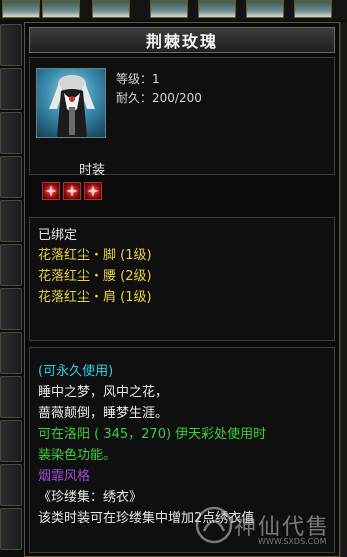 The width and height of the screenshot is (347, 557). Describe the element at coordinates (103, 413) in the screenshot. I see `flavor-text: 蔷薇颠倒，睡梦生涯。` at that location.